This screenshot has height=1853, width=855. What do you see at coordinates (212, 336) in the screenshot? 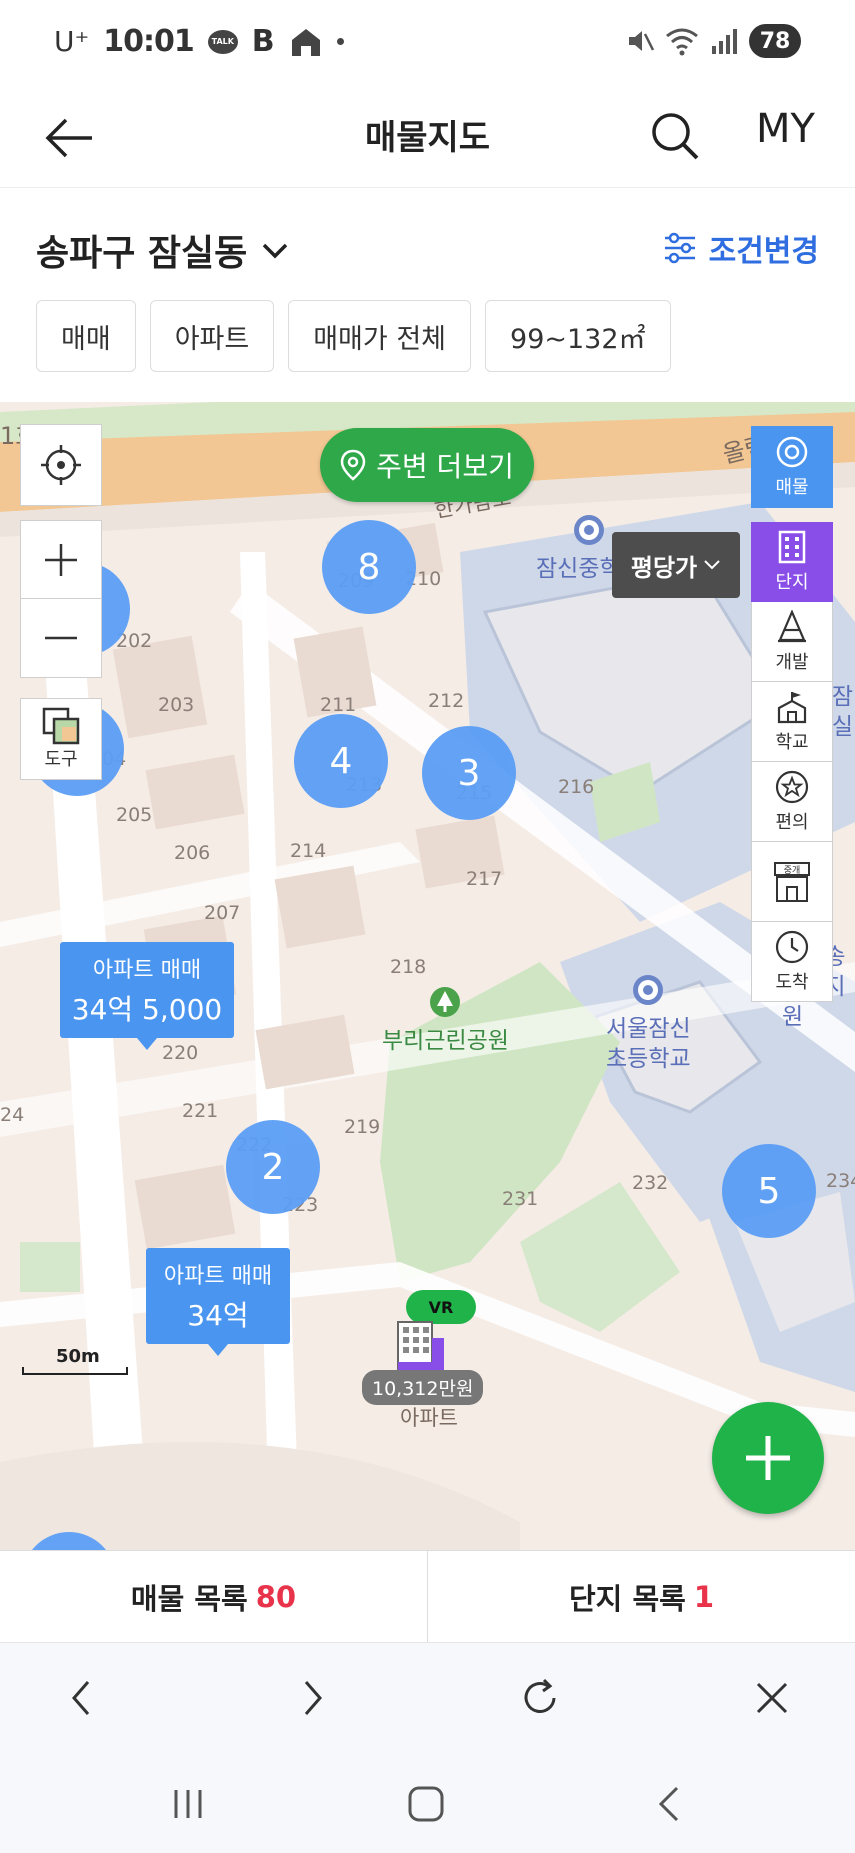
I see `chip-property-type: 아파트` at bounding box center [212, 336].